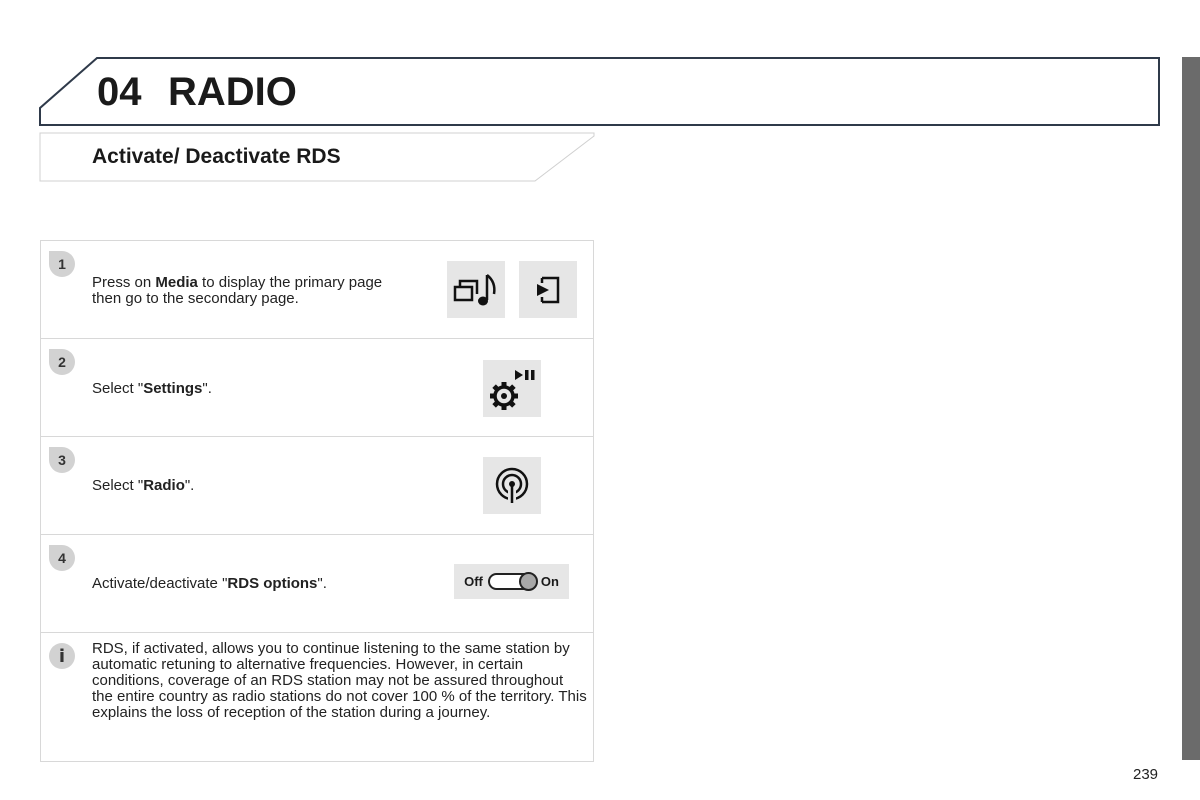  What do you see at coordinates (173, 388) in the screenshot?
I see `text-emphasis: Settings` at bounding box center [173, 388].